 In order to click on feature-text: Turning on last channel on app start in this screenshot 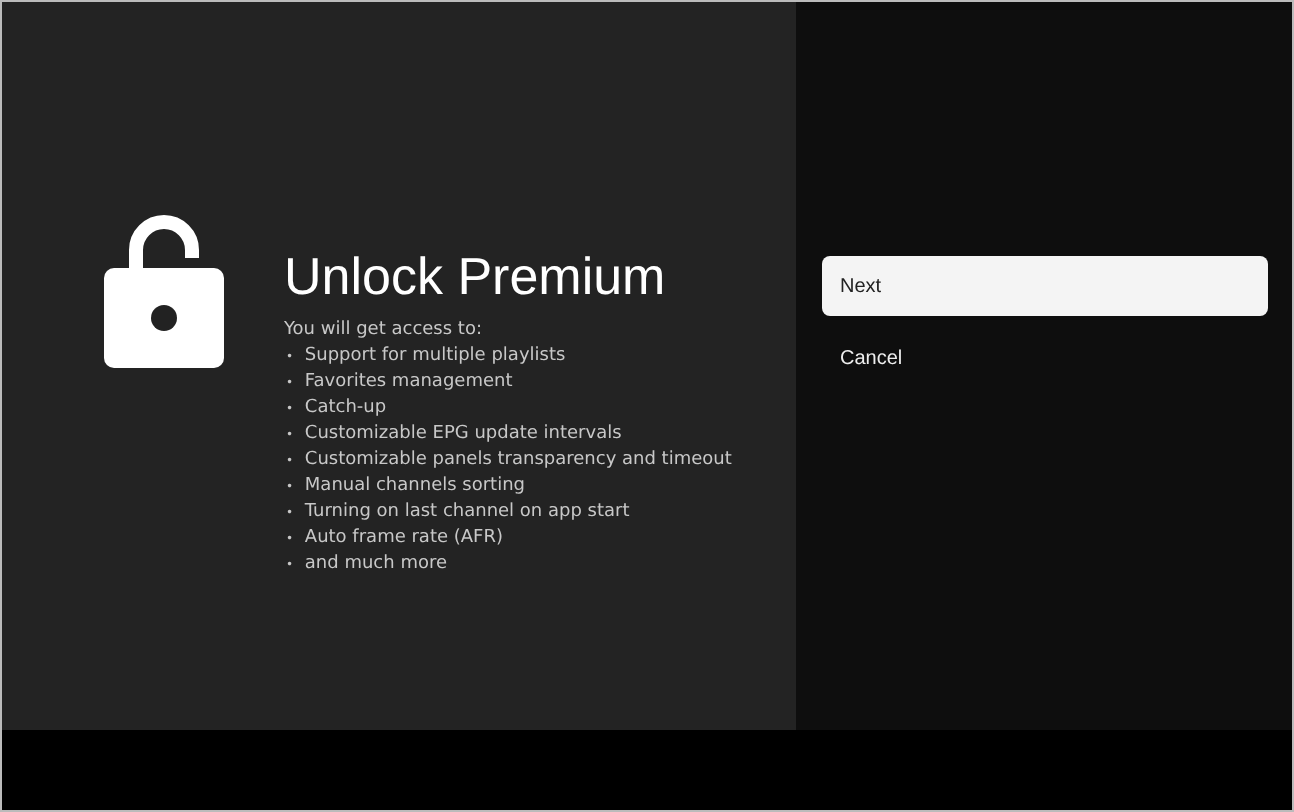, I will do `click(467, 512)`.